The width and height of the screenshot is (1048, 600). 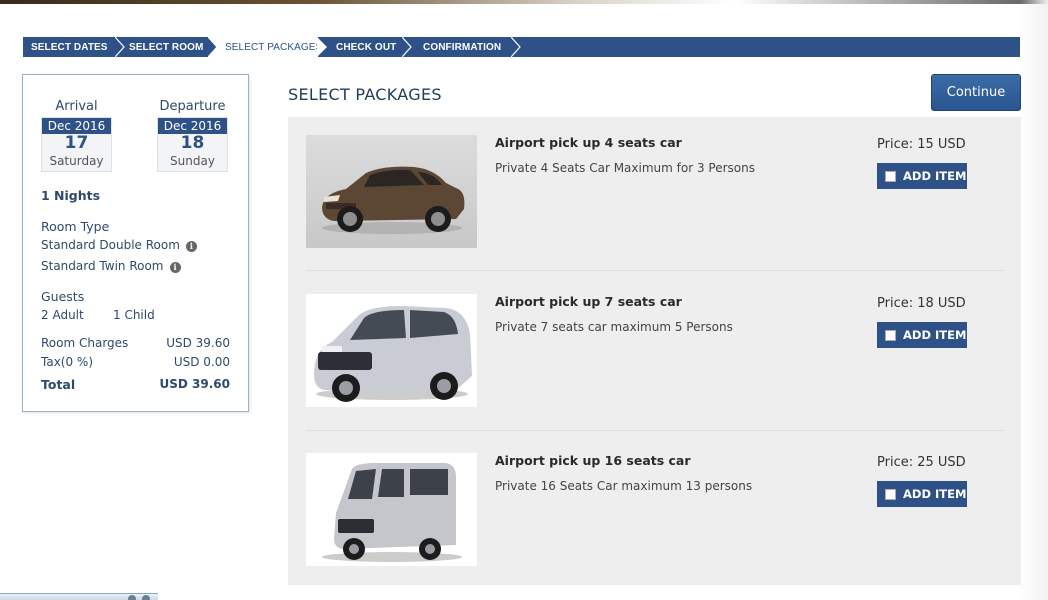 I want to click on package-price: Price: 15 USD, so click(x=921, y=144).